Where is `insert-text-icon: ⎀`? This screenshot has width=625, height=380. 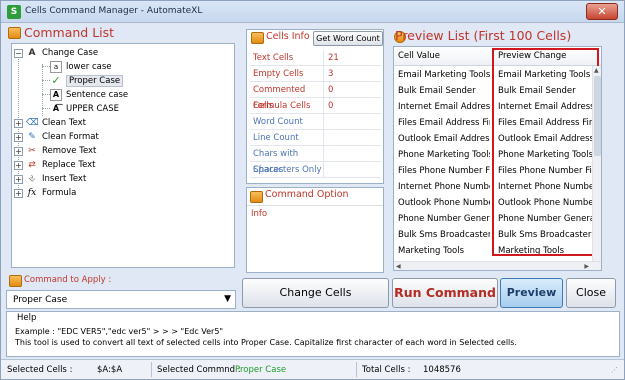 insert-text-icon: ⎀ is located at coordinates (32, 179).